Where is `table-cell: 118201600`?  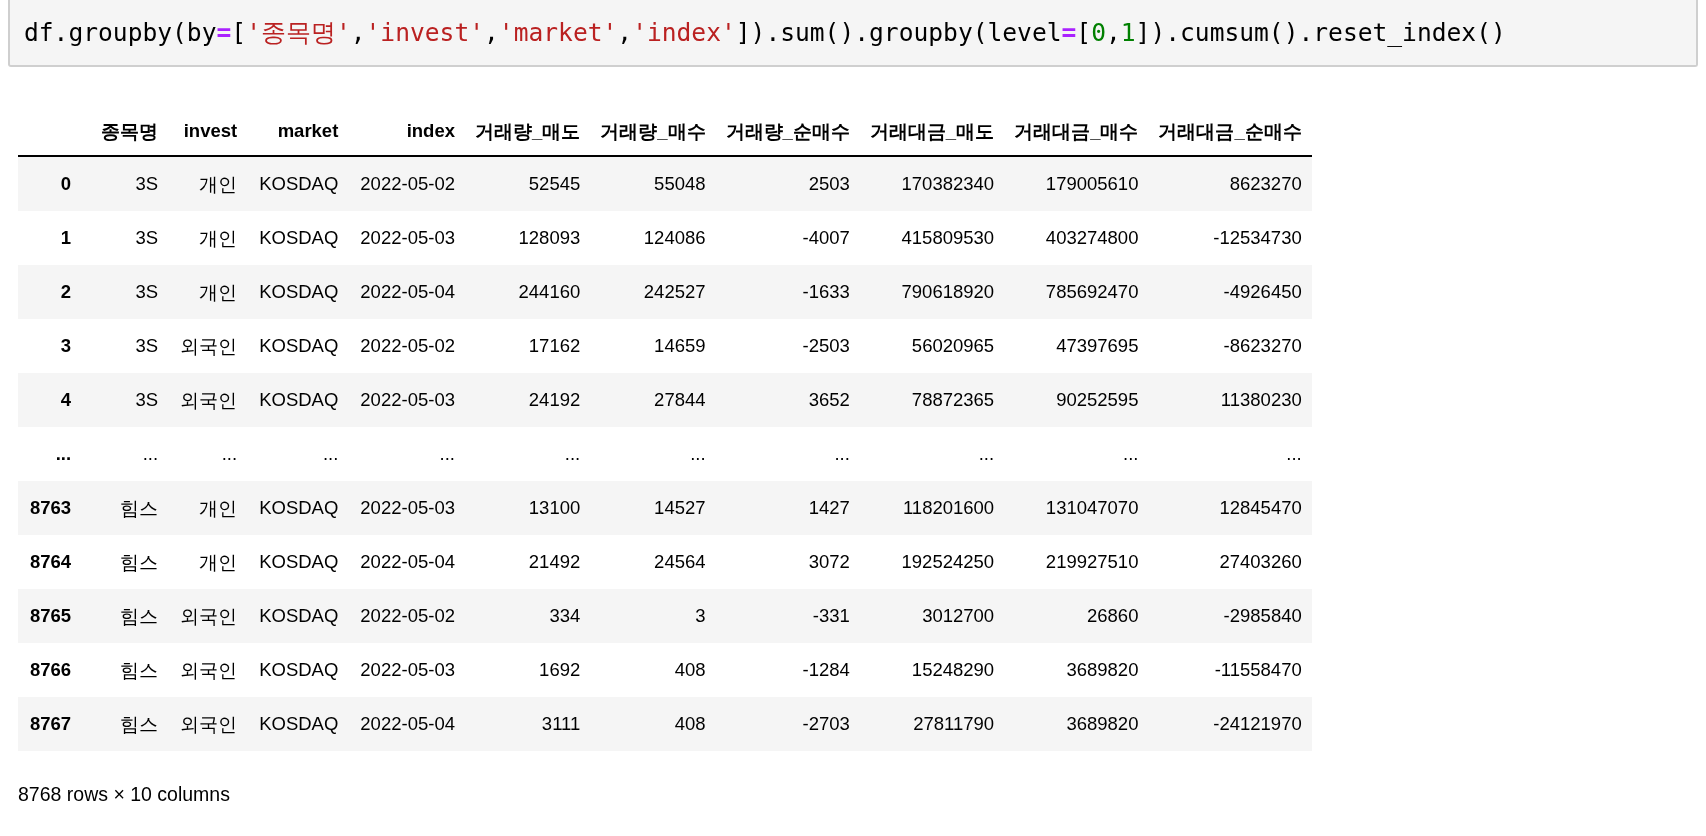
table-cell: 118201600 is located at coordinates (922, 508).